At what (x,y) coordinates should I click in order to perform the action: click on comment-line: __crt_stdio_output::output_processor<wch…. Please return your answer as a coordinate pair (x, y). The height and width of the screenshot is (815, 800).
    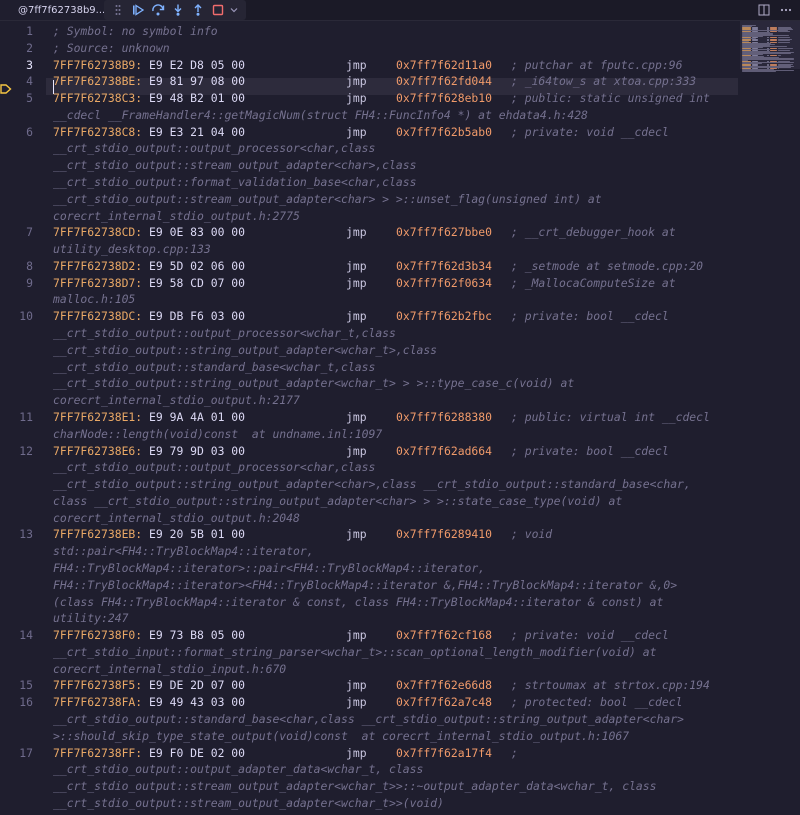
    Looking at the image, I should click on (369, 333).